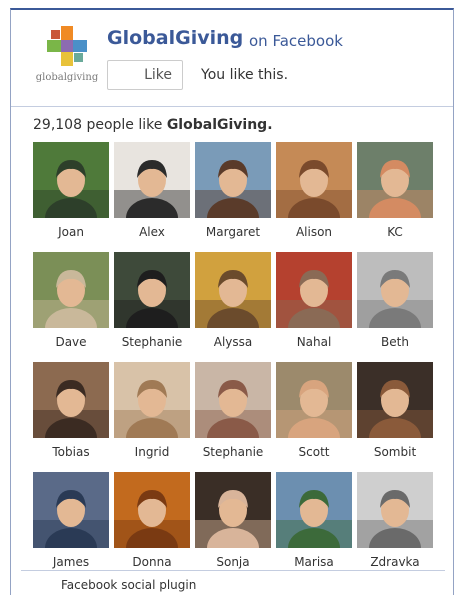  Describe the element at coordinates (233, 232) in the screenshot. I see `fan-name: Margaret` at that location.